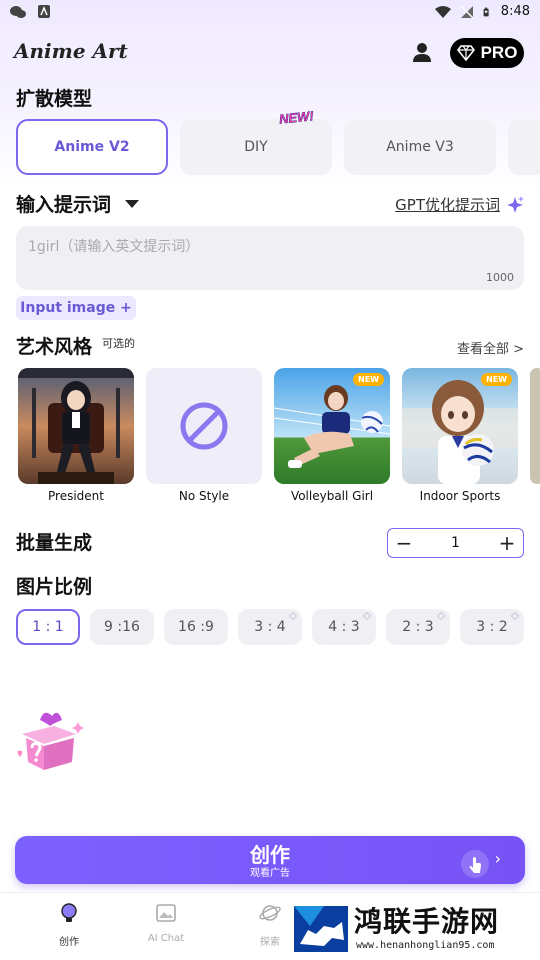 The height and width of the screenshot is (960, 540). Describe the element at coordinates (166, 938) in the screenshot. I see `nav-label: AI Chat` at that location.